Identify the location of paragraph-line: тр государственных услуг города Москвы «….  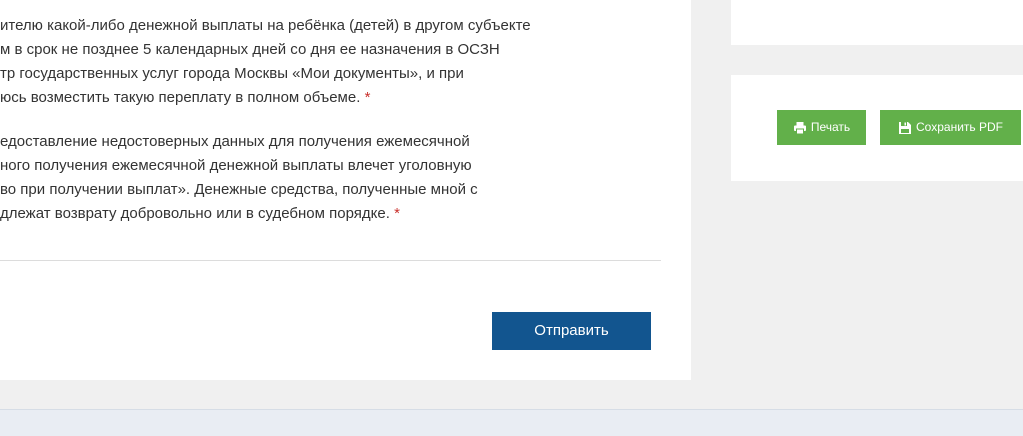
(232, 73).